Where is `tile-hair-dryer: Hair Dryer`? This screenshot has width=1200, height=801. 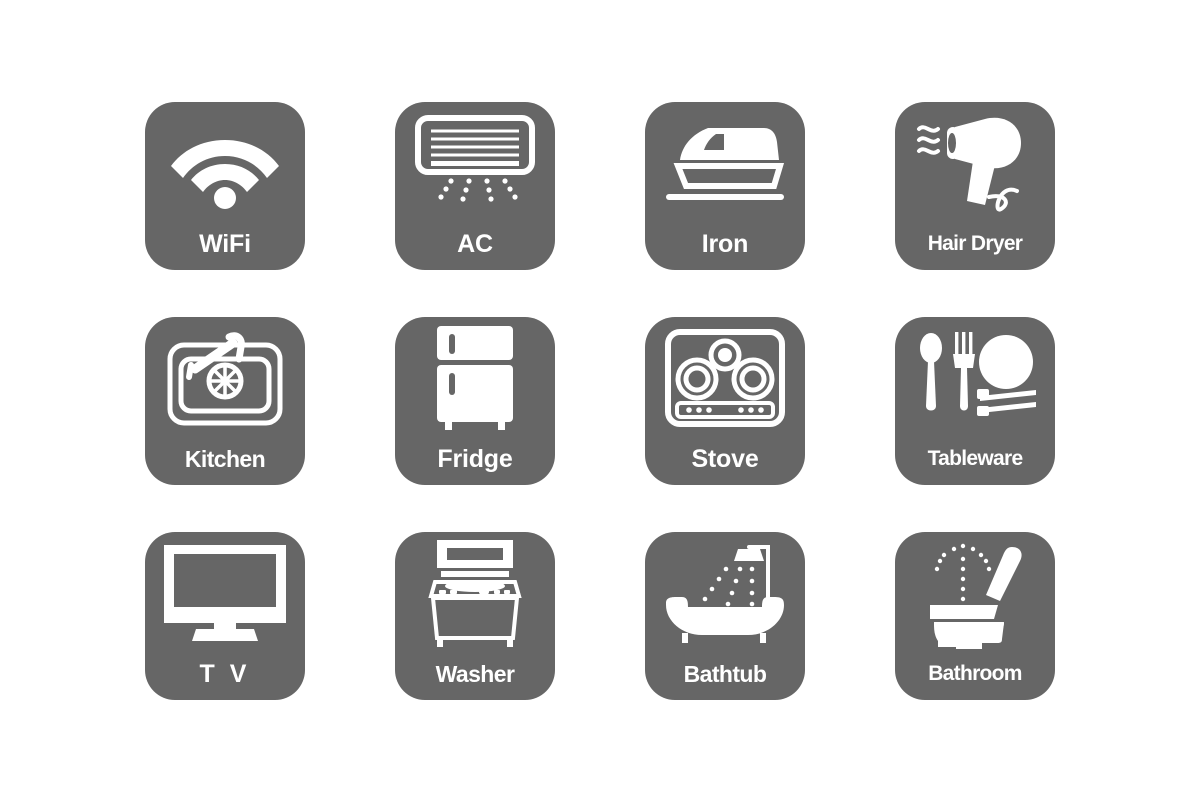 tile-hair-dryer: Hair Dryer is located at coordinates (975, 185).